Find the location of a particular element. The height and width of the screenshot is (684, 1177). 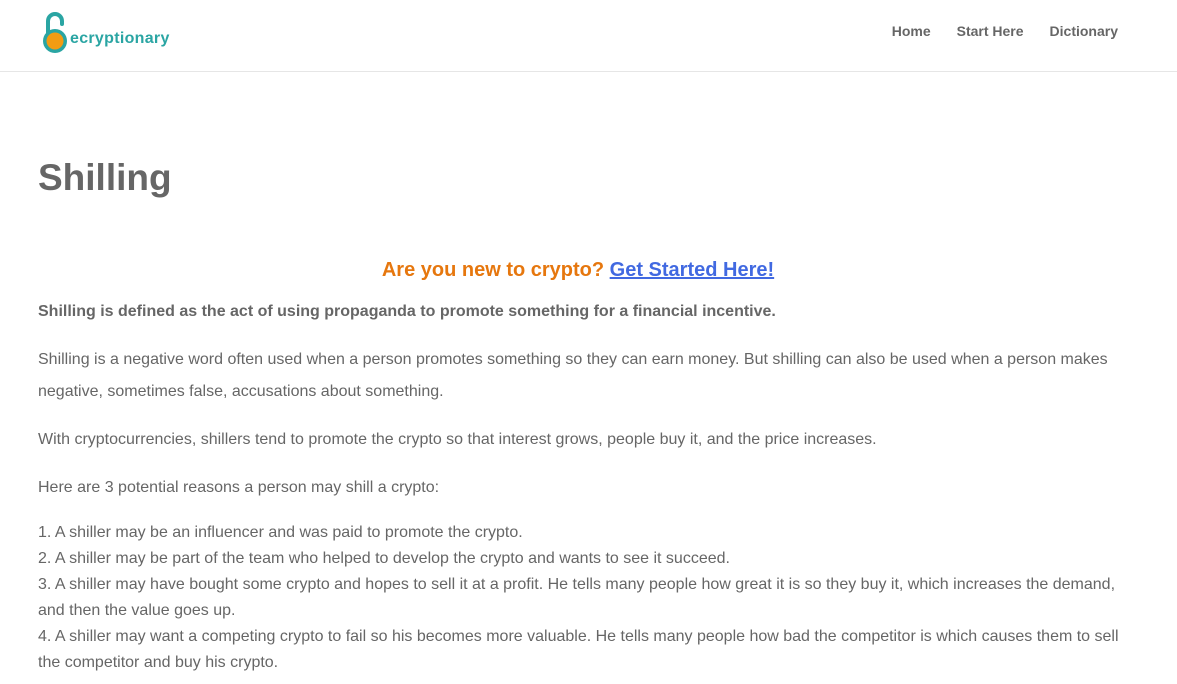

padlock-logo-icon is located at coordinates (55, 32).